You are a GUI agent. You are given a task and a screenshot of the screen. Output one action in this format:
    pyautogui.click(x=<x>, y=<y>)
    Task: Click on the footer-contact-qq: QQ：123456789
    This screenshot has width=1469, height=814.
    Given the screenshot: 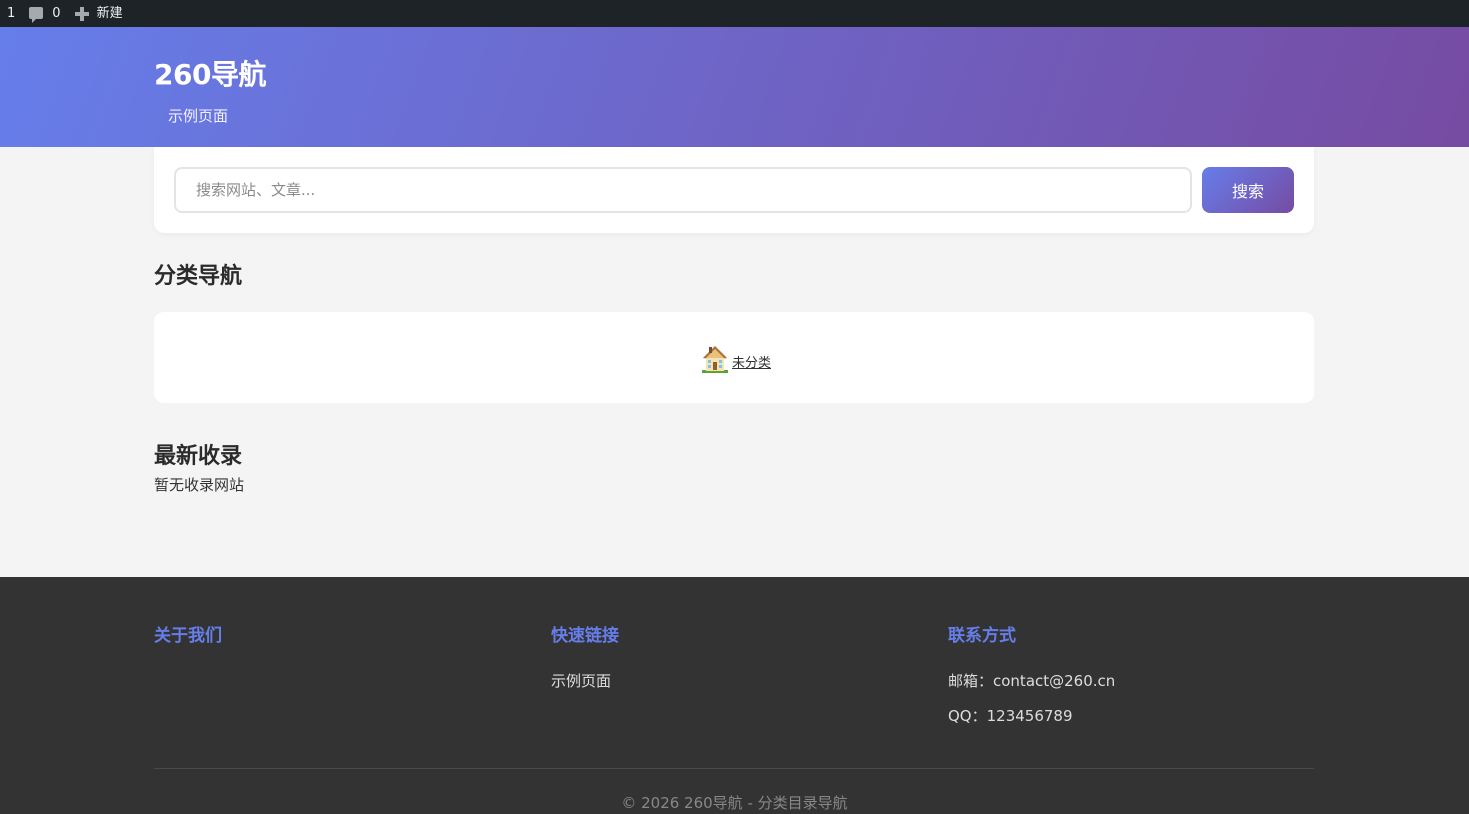 What is the action you would take?
    pyautogui.click(x=1010, y=716)
    